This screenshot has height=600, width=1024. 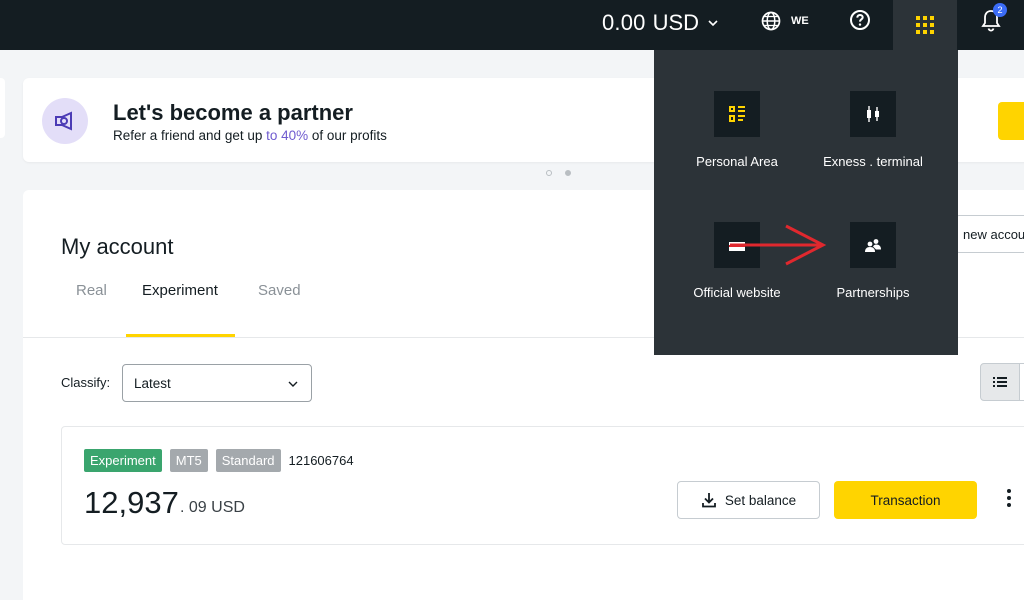 I want to click on megaphone-icon, so click(x=63, y=121).